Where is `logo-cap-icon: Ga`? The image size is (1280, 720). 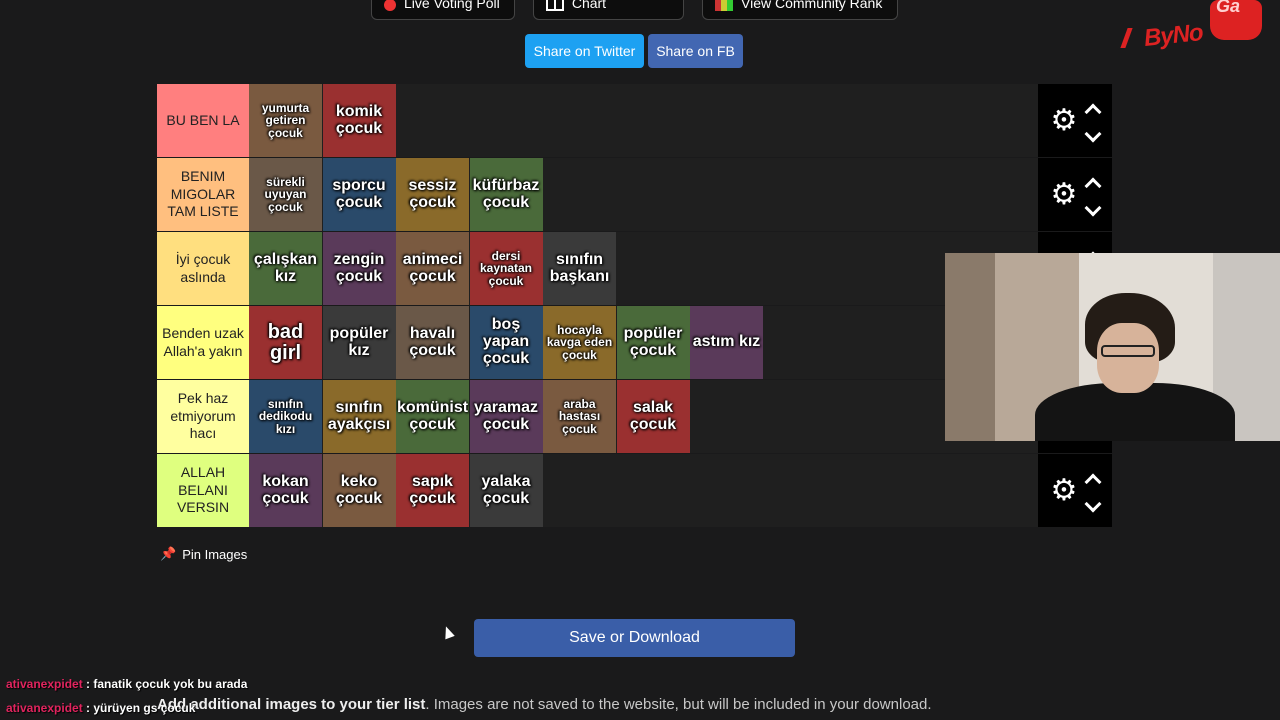 logo-cap-icon: Ga is located at coordinates (1236, 20).